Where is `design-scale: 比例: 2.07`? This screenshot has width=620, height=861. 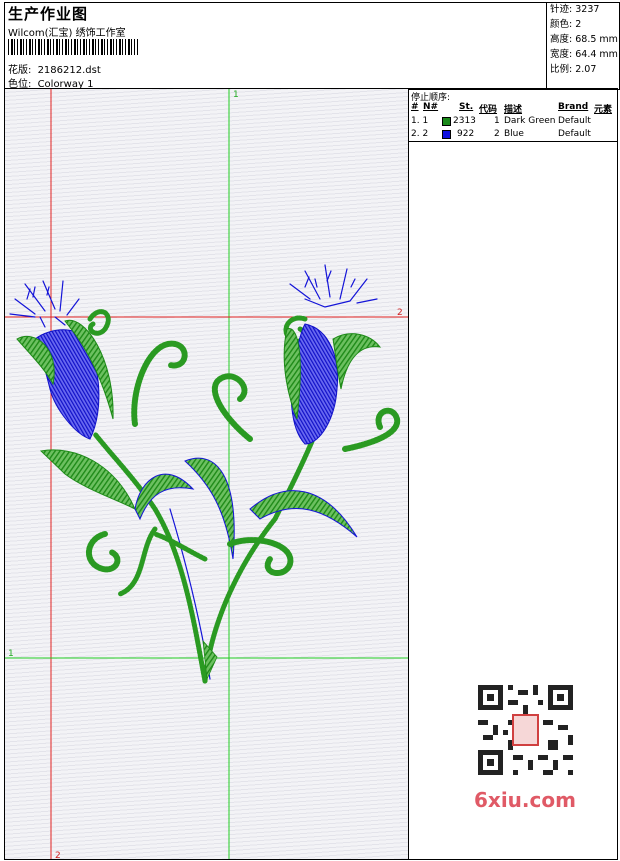 design-scale: 比例: 2.07 is located at coordinates (573, 69).